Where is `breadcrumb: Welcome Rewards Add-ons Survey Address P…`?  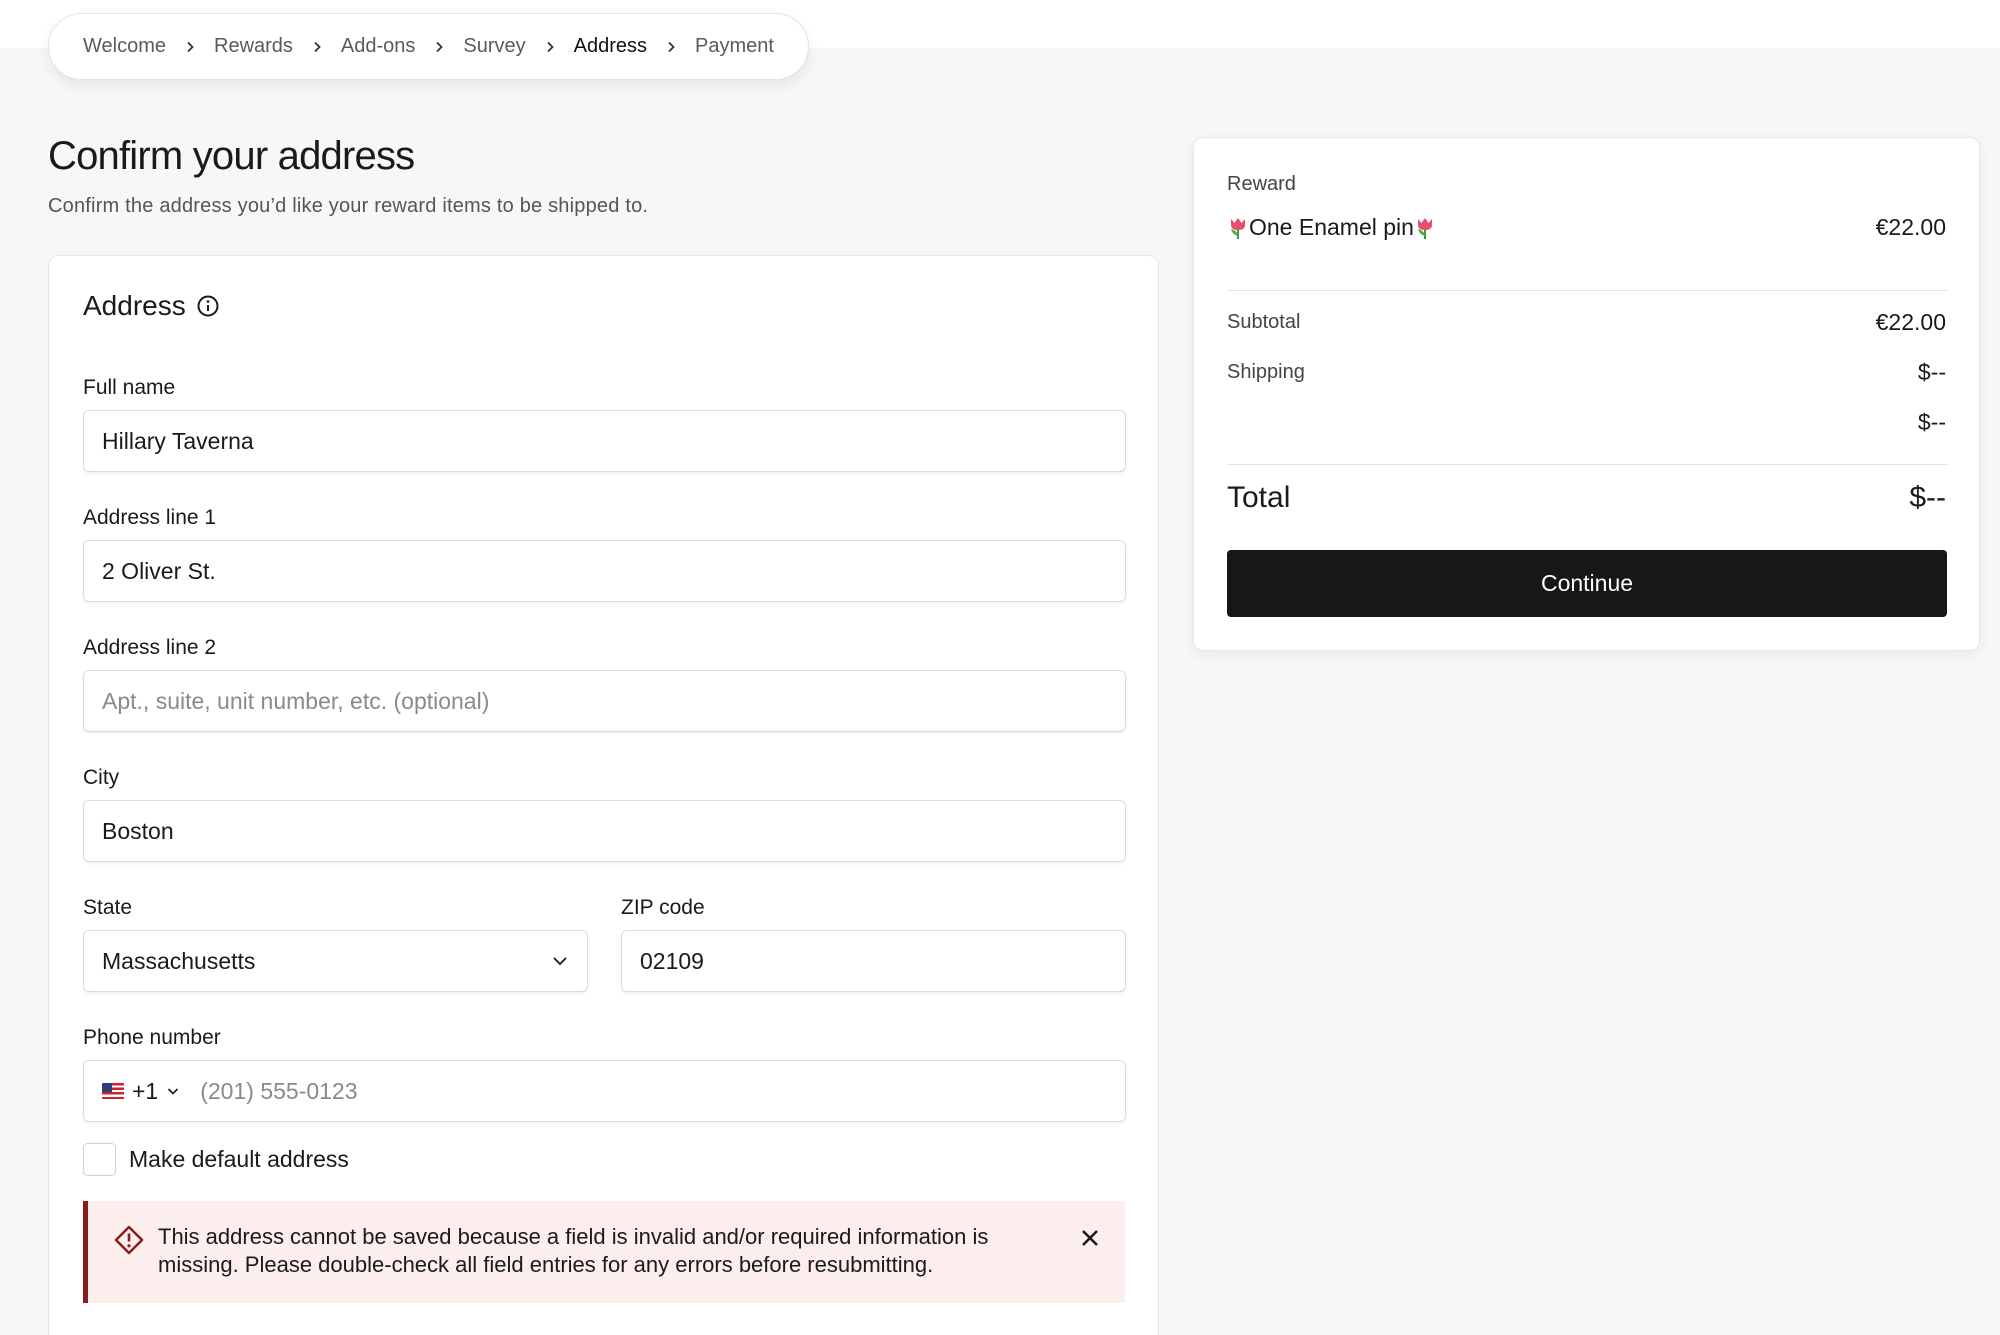
breadcrumb: Welcome Rewards Add-ons Survey Address P… is located at coordinates (428, 46).